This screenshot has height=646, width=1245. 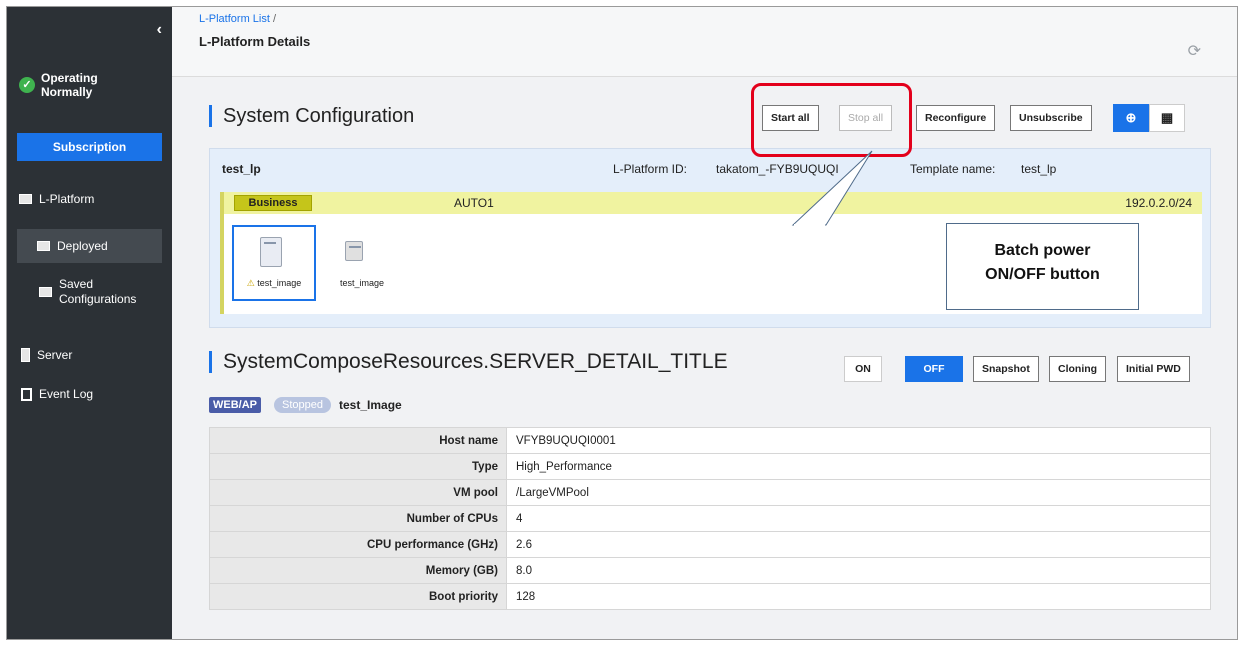 I want to click on row-key: VM pool, so click(x=358, y=492).